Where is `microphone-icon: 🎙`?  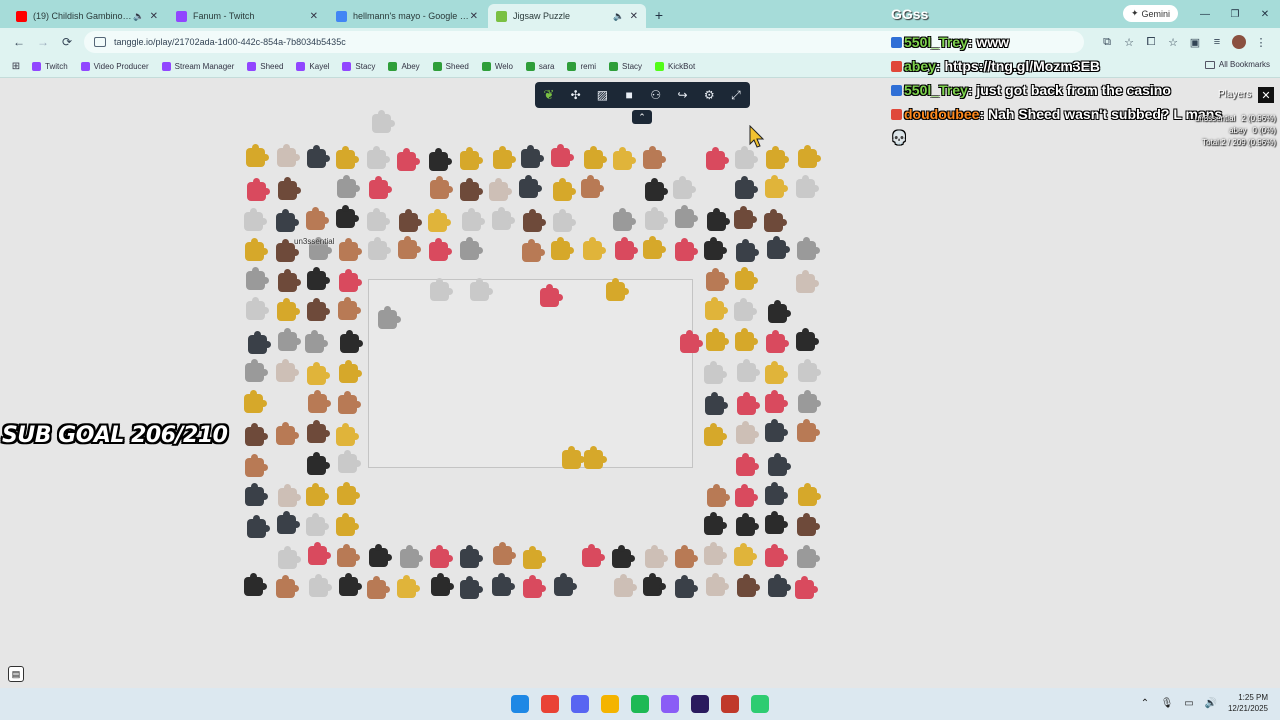
microphone-icon: 🎙 is located at coordinates (1167, 703).